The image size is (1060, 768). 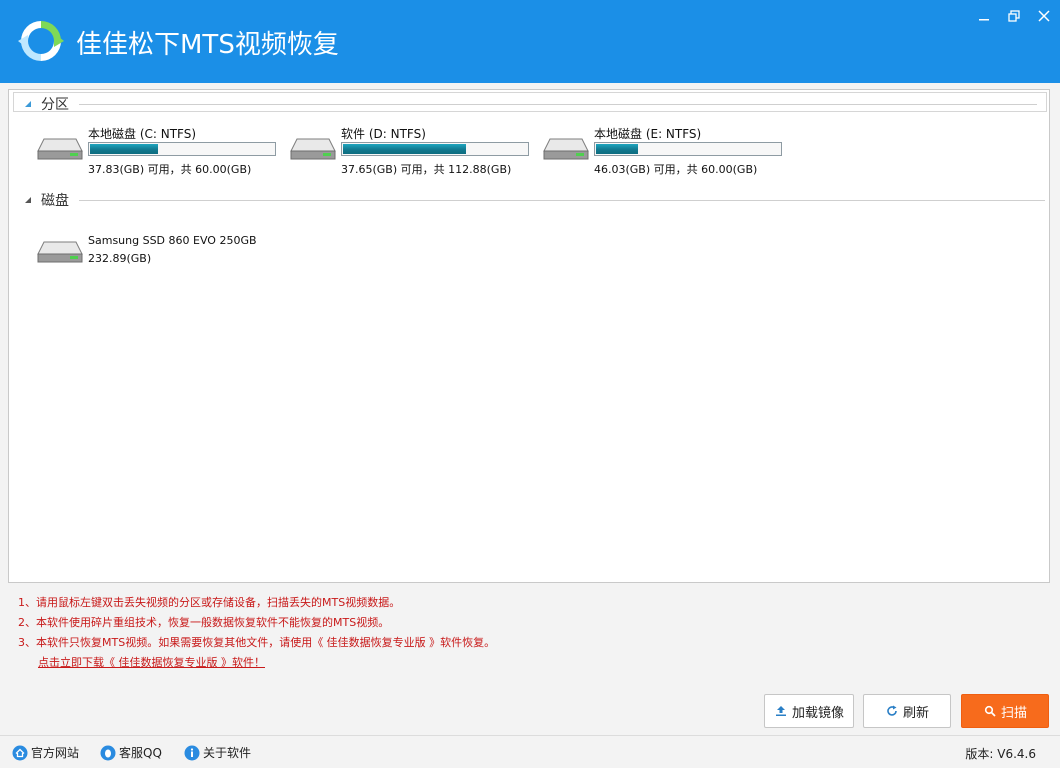 What do you see at coordinates (984, 20) in the screenshot?
I see `minimize-icon` at bounding box center [984, 20].